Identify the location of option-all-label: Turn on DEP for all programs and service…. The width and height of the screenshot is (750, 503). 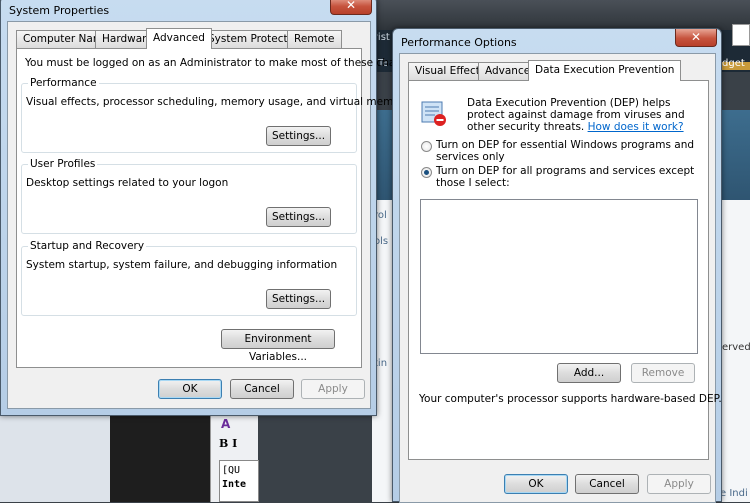
(570, 177).